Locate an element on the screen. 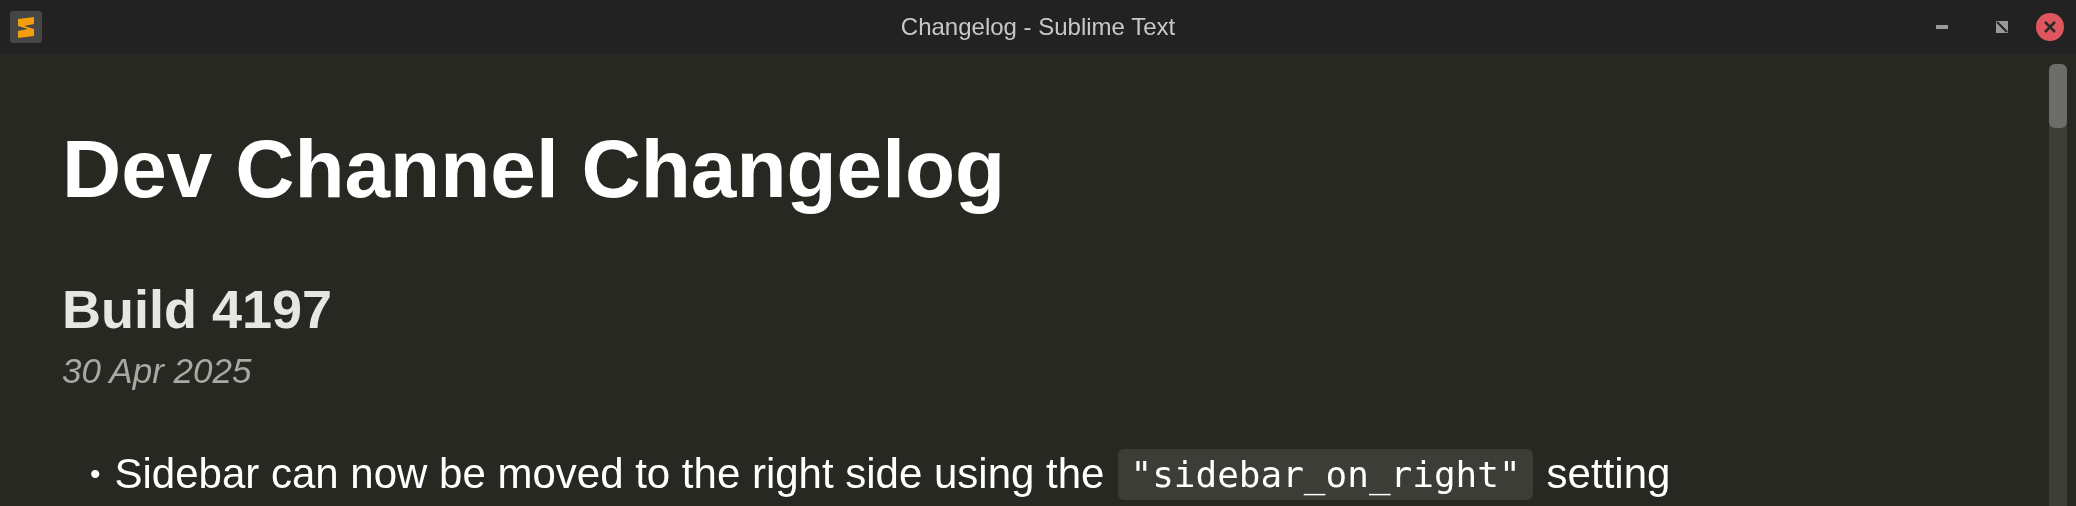 This screenshot has width=2076, height=506. app-logo-icon is located at coordinates (26, 27).